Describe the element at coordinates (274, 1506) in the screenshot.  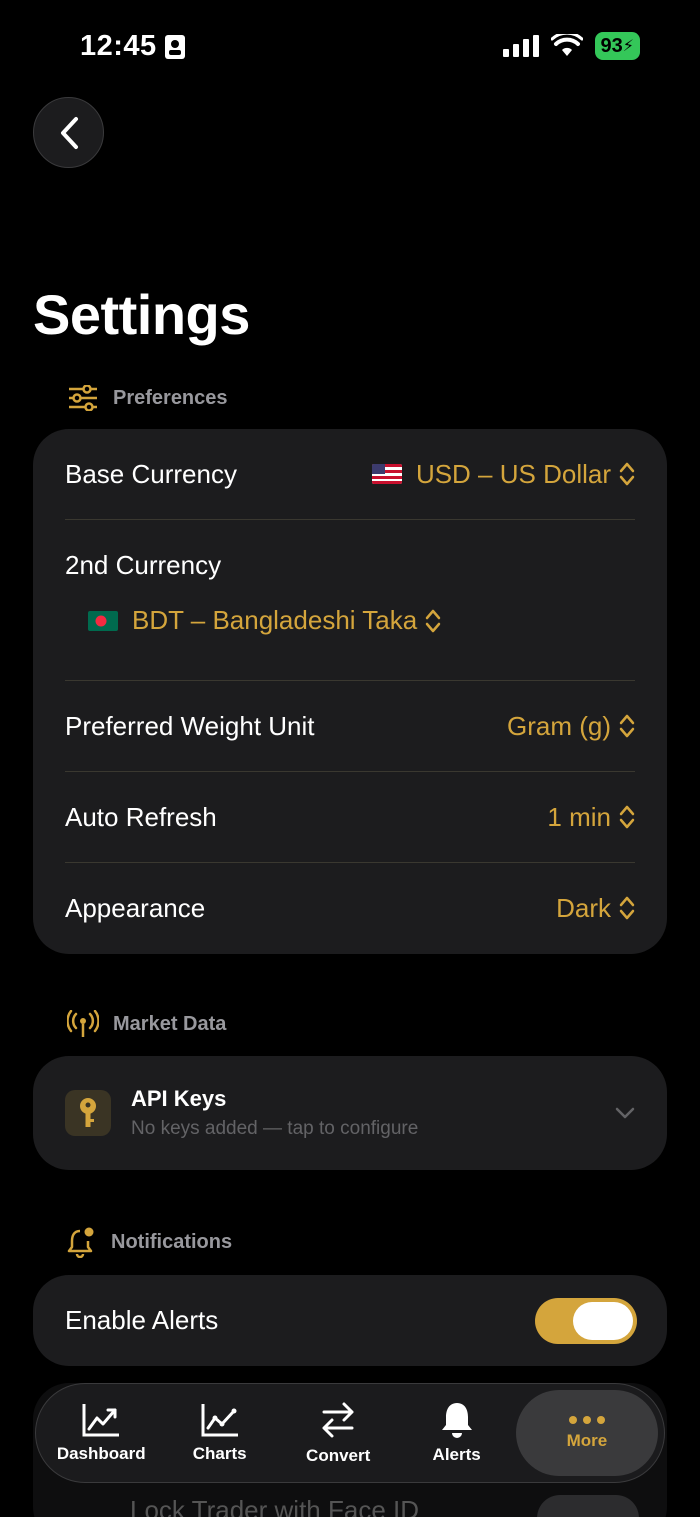
I see `face-id-lock-label: Lock Trader with Face ID` at that location.